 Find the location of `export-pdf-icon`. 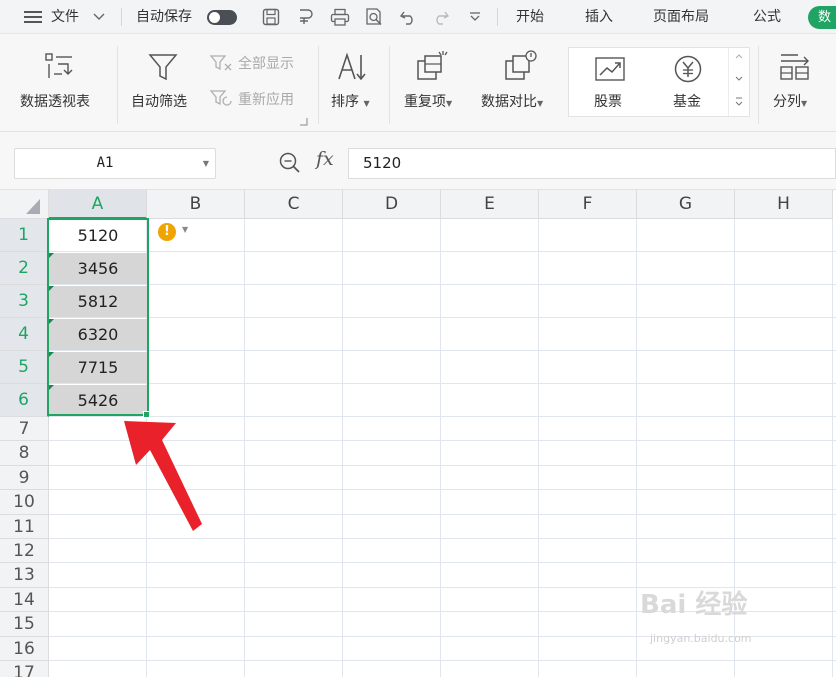

export-pdf-icon is located at coordinates (305, 17).